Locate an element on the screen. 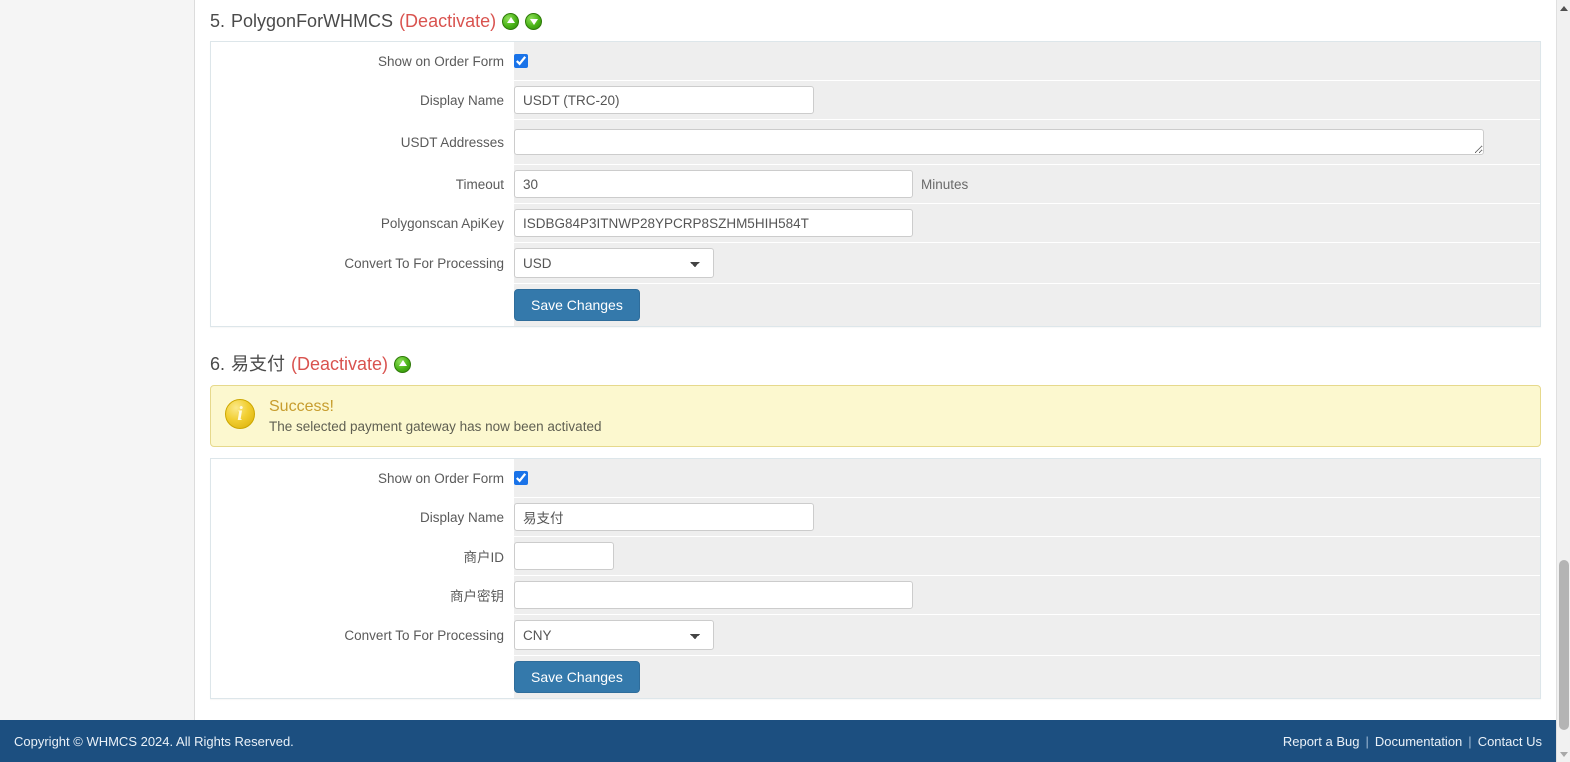  input-merchant-key is located at coordinates (713, 595).